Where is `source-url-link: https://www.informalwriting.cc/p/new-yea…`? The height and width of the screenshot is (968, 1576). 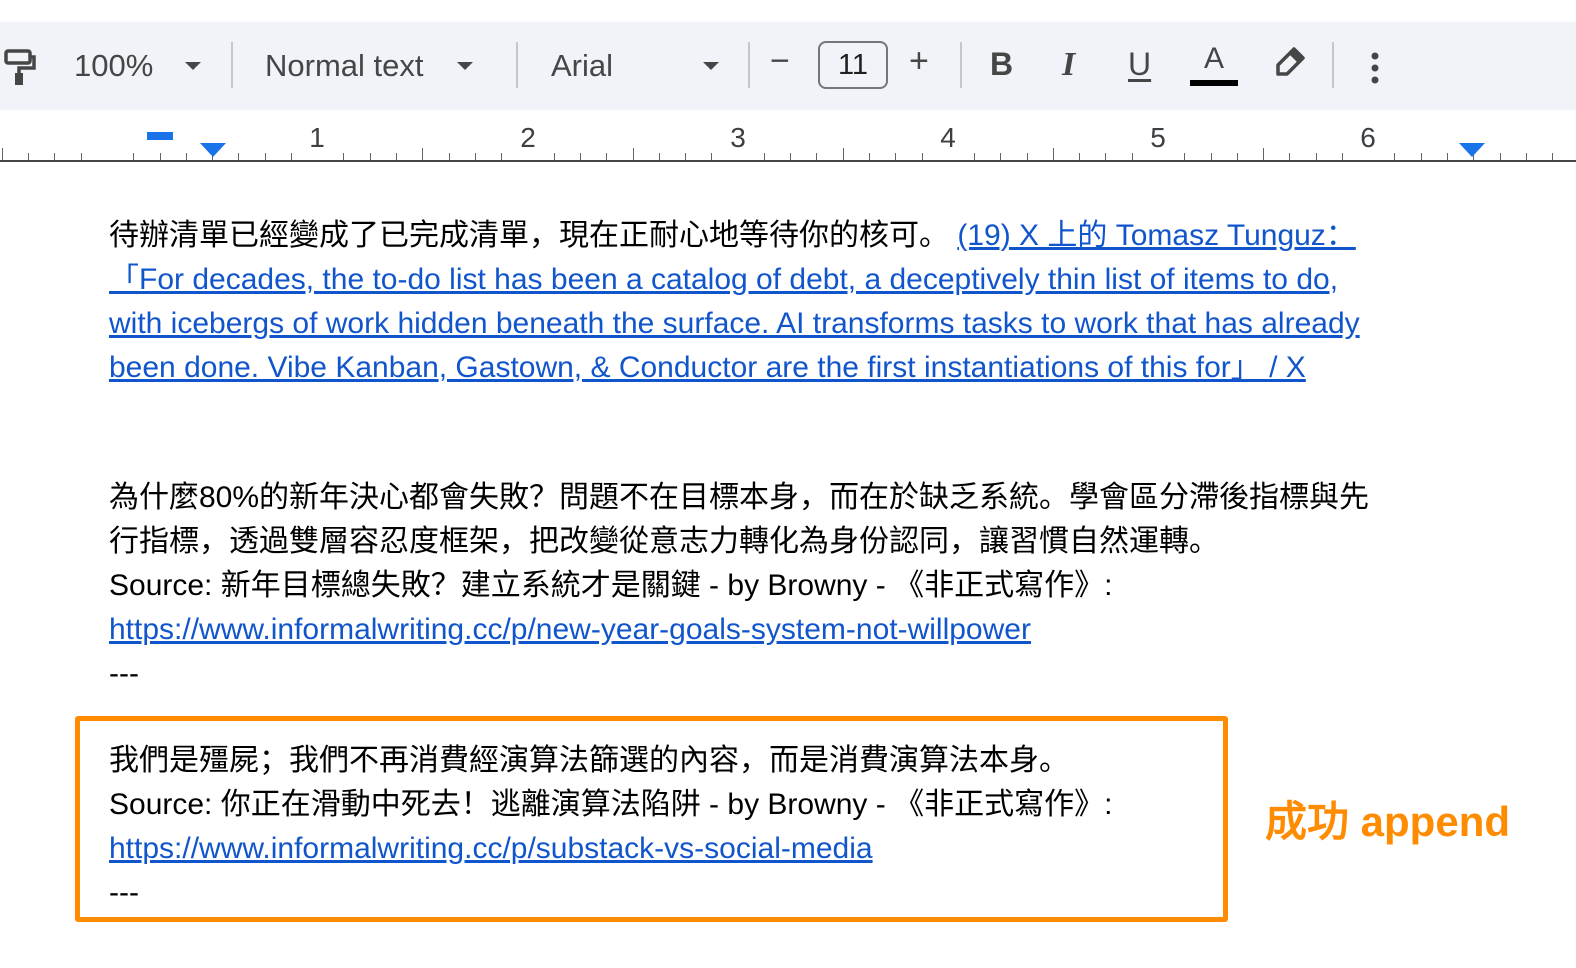
source-url-link: https://www.informalwriting.cc/p/new-yea… is located at coordinates (570, 629).